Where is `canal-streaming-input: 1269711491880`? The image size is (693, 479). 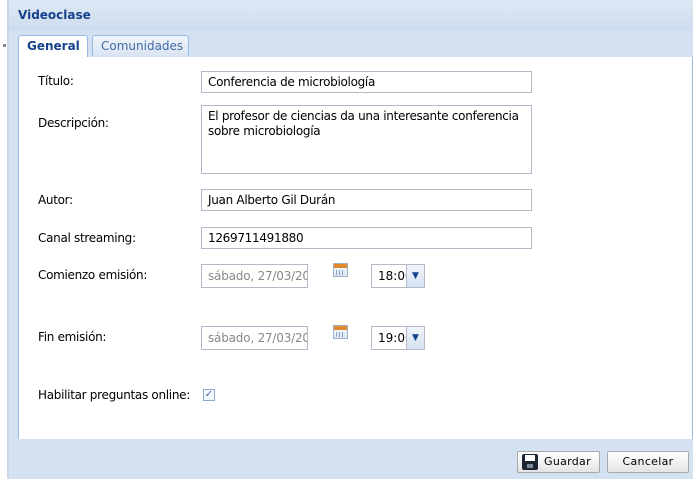 canal-streaming-input: 1269711491880 is located at coordinates (366, 238).